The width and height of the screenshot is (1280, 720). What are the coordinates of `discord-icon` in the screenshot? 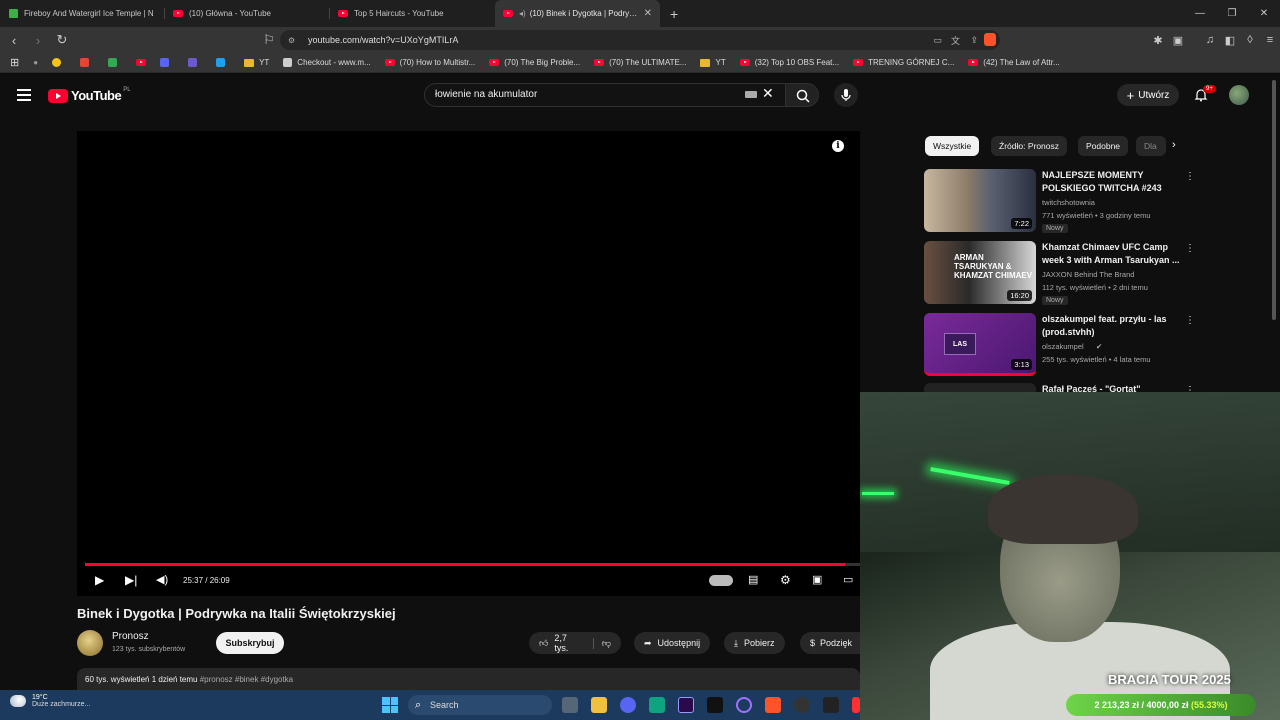 It's located at (628, 705).